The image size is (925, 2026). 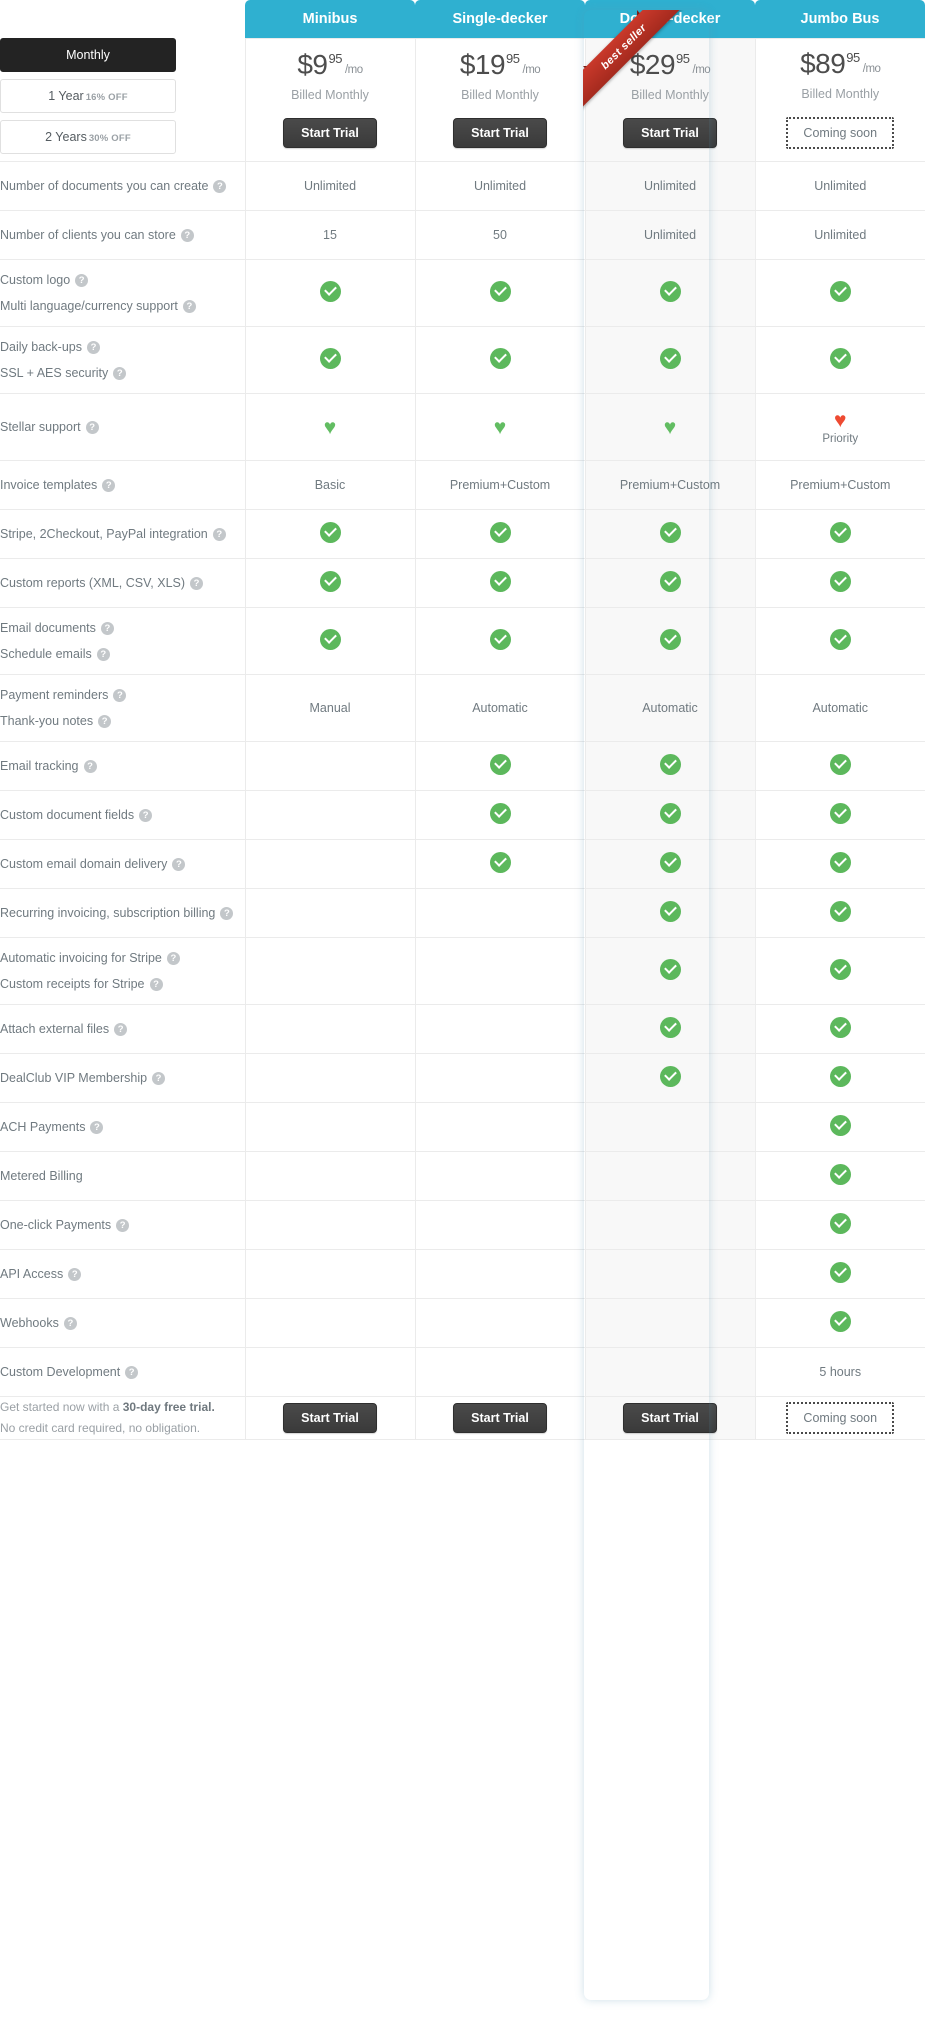 I want to click on billing-option-1-year: 1 Year 16% OFF, so click(x=88, y=96).